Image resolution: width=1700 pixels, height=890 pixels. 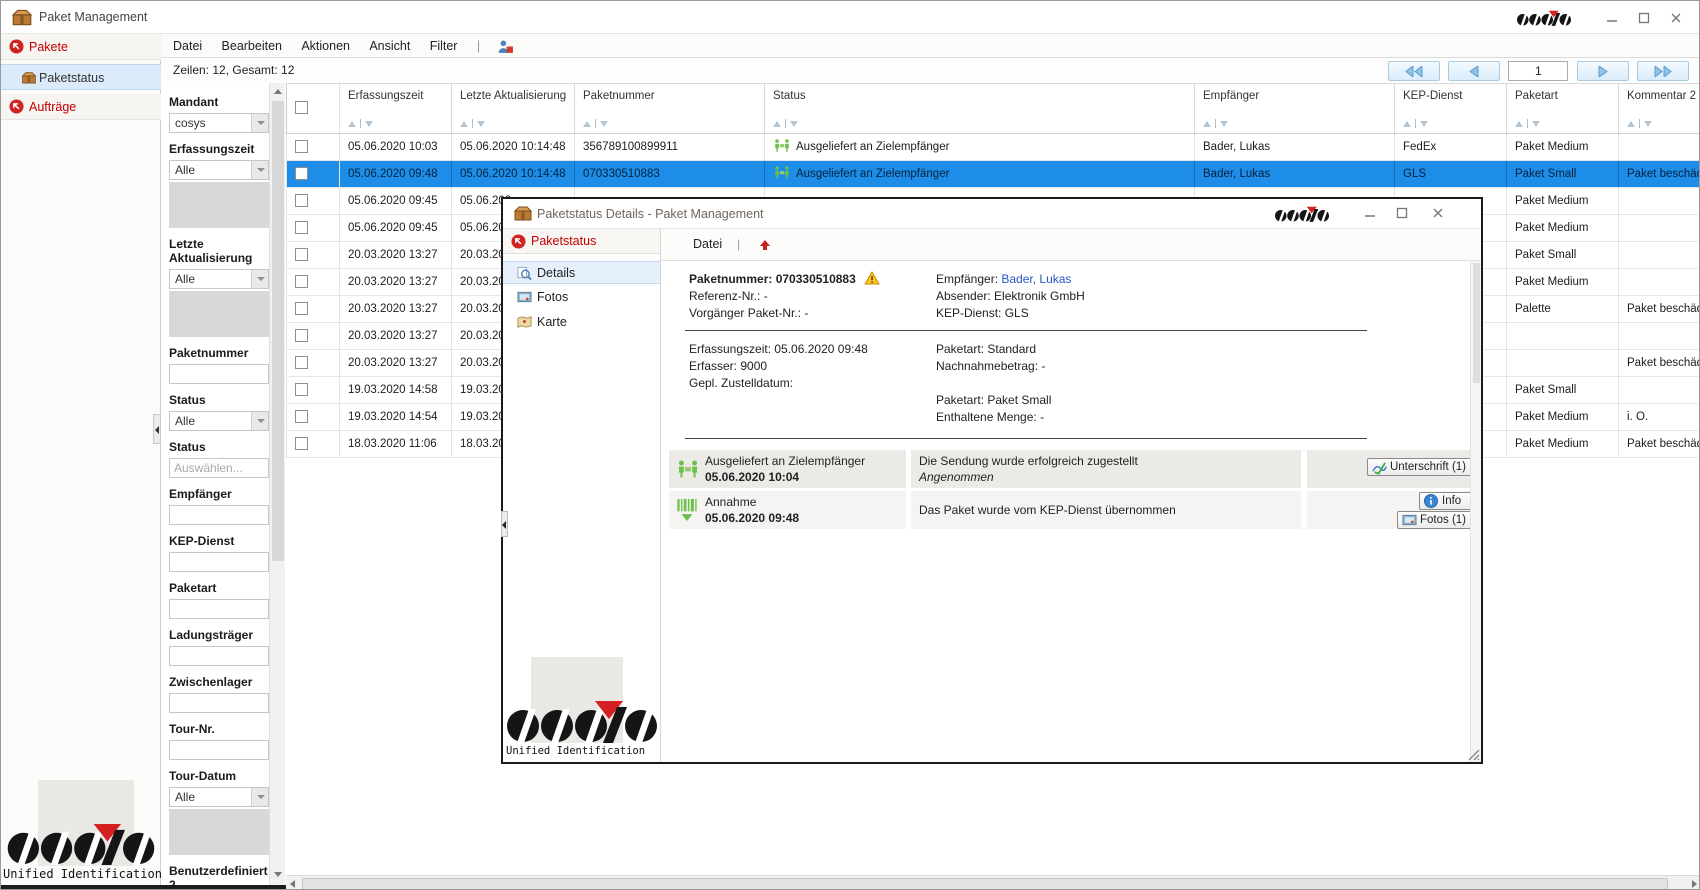 I want to click on mandant-select: cosys, so click(x=219, y=123).